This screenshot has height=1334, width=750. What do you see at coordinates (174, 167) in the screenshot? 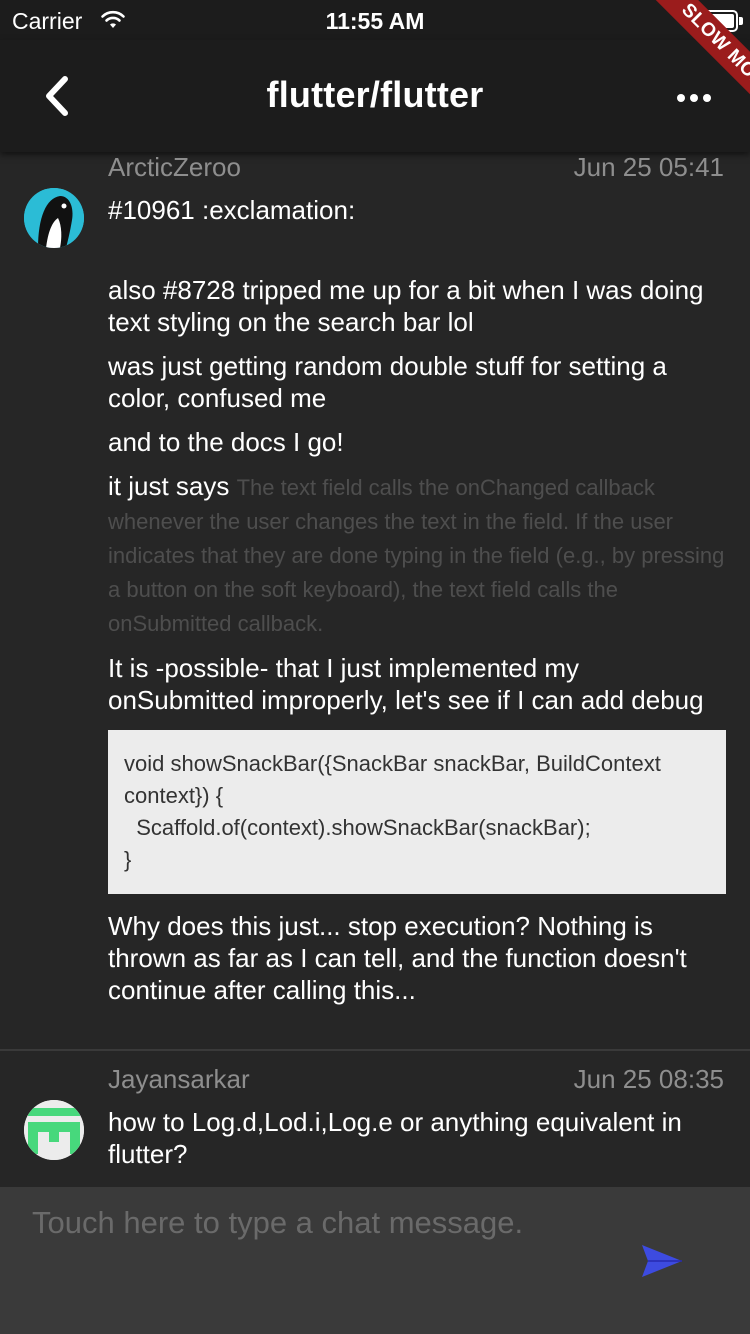
I see `message-author: ArcticZeroo` at bounding box center [174, 167].